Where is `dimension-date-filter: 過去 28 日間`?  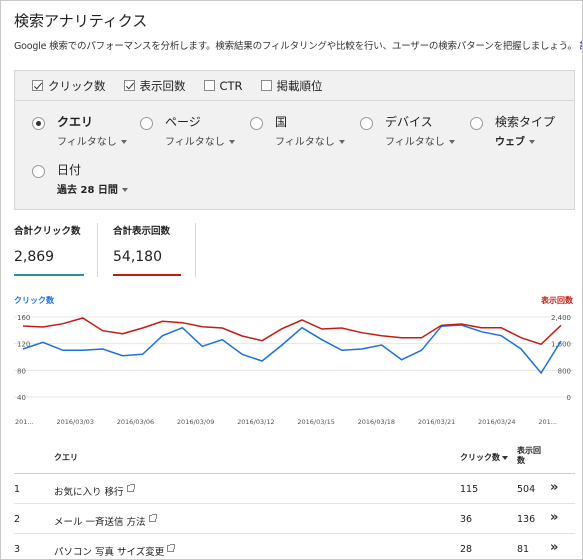 dimension-date-filter: 過去 28 日間 is located at coordinates (92, 188).